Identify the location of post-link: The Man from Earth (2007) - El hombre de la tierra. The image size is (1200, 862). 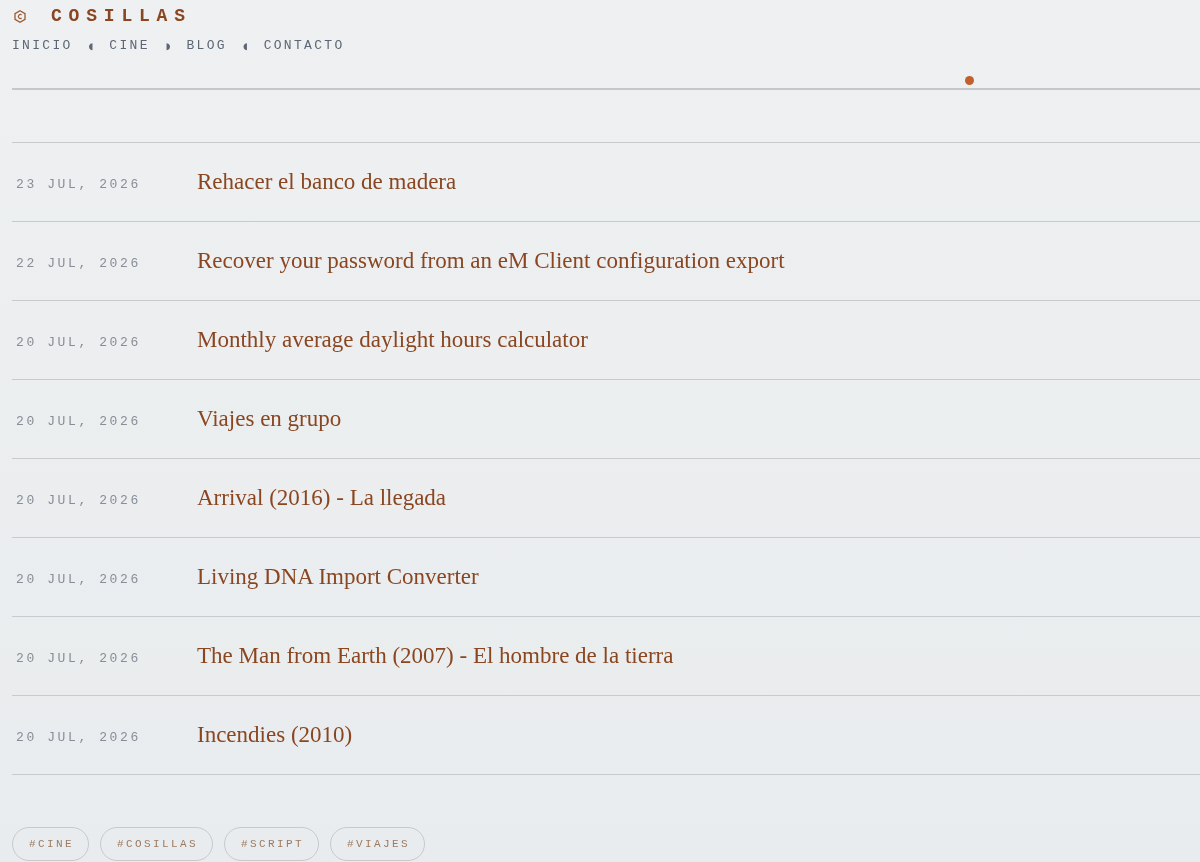
(435, 656).